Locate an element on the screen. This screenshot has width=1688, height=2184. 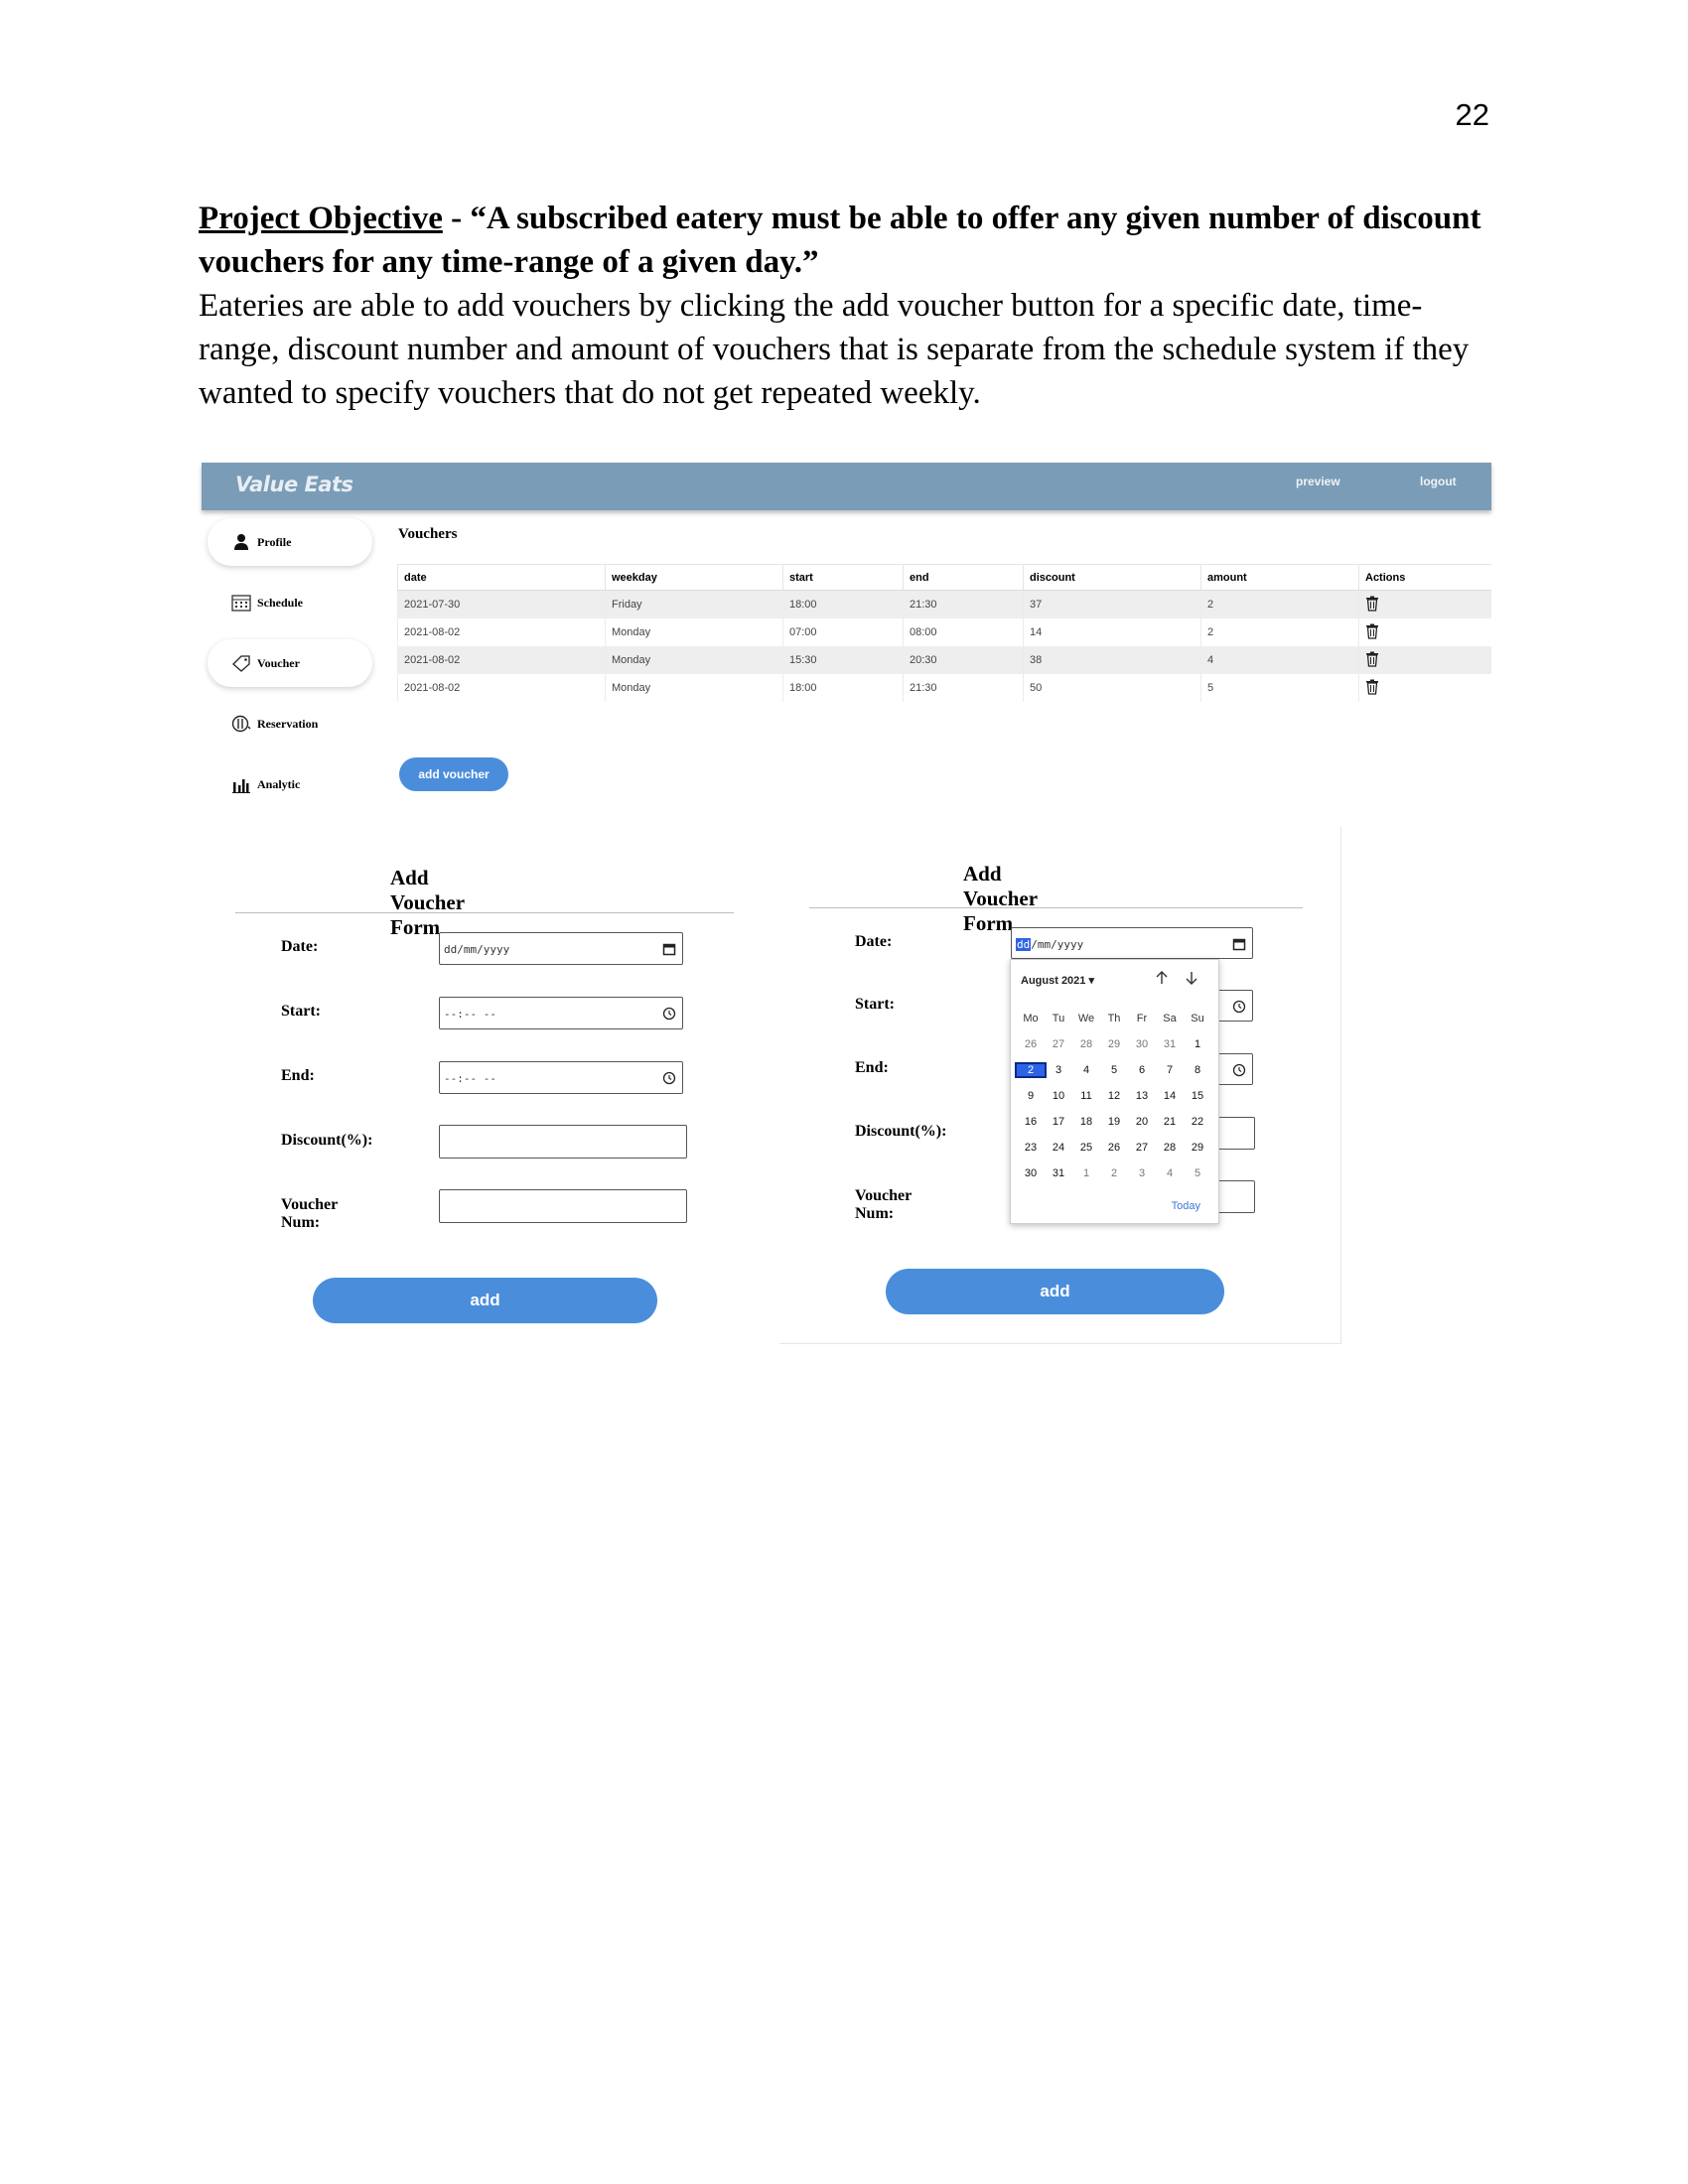
calendar-day: 16 is located at coordinates (1031, 1122).